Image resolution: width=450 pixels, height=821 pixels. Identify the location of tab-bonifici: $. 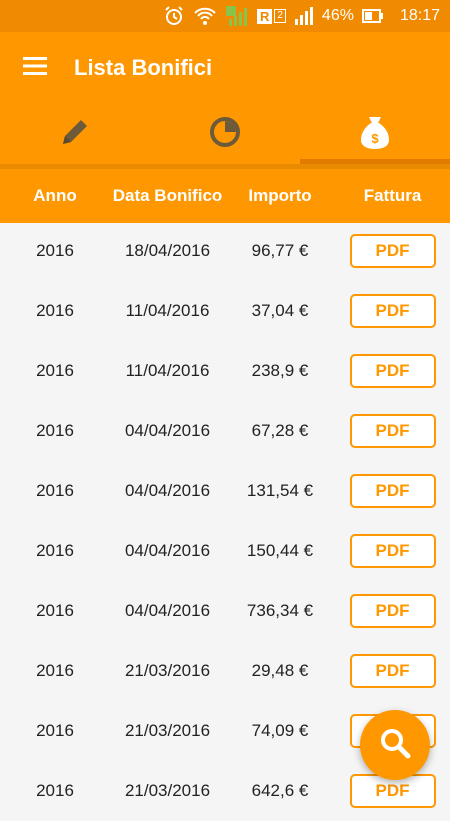
(375, 134).